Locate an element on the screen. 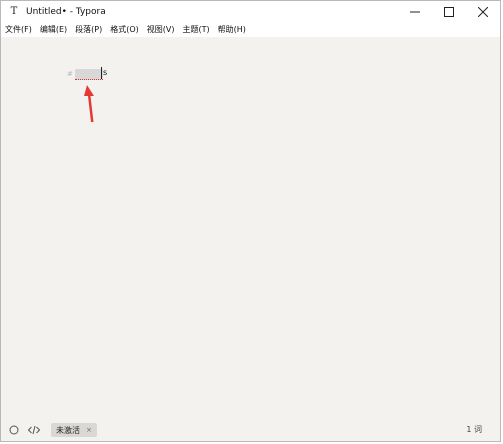 The height and width of the screenshot is (444, 503). menu-theme: 主题(T) is located at coordinates (195, 30).